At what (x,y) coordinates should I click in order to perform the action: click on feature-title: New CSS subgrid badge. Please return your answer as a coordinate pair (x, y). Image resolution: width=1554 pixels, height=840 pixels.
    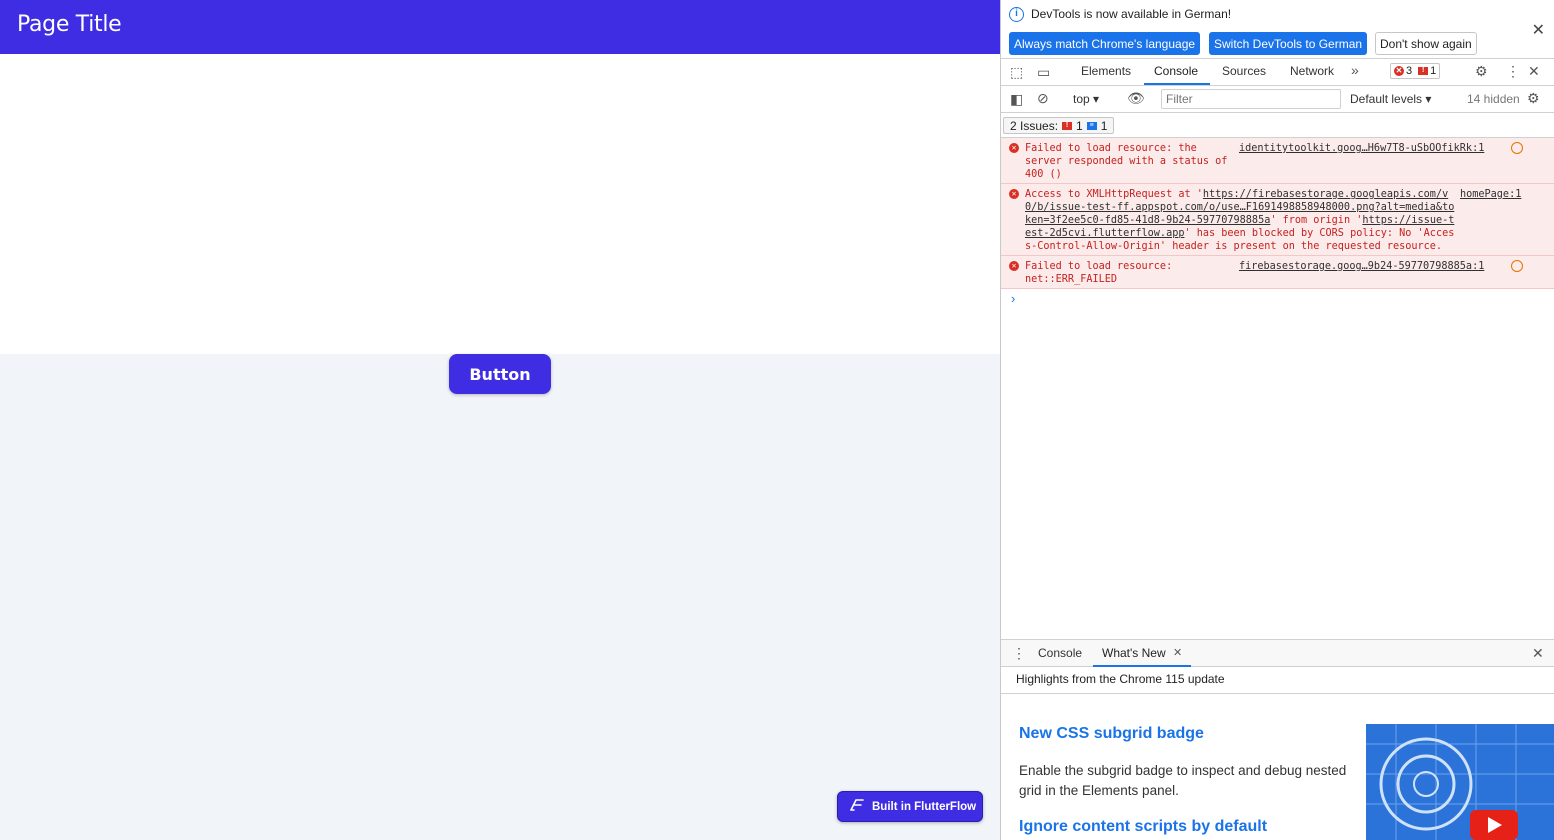
    Looking at the image, I should click on (1111, 734).